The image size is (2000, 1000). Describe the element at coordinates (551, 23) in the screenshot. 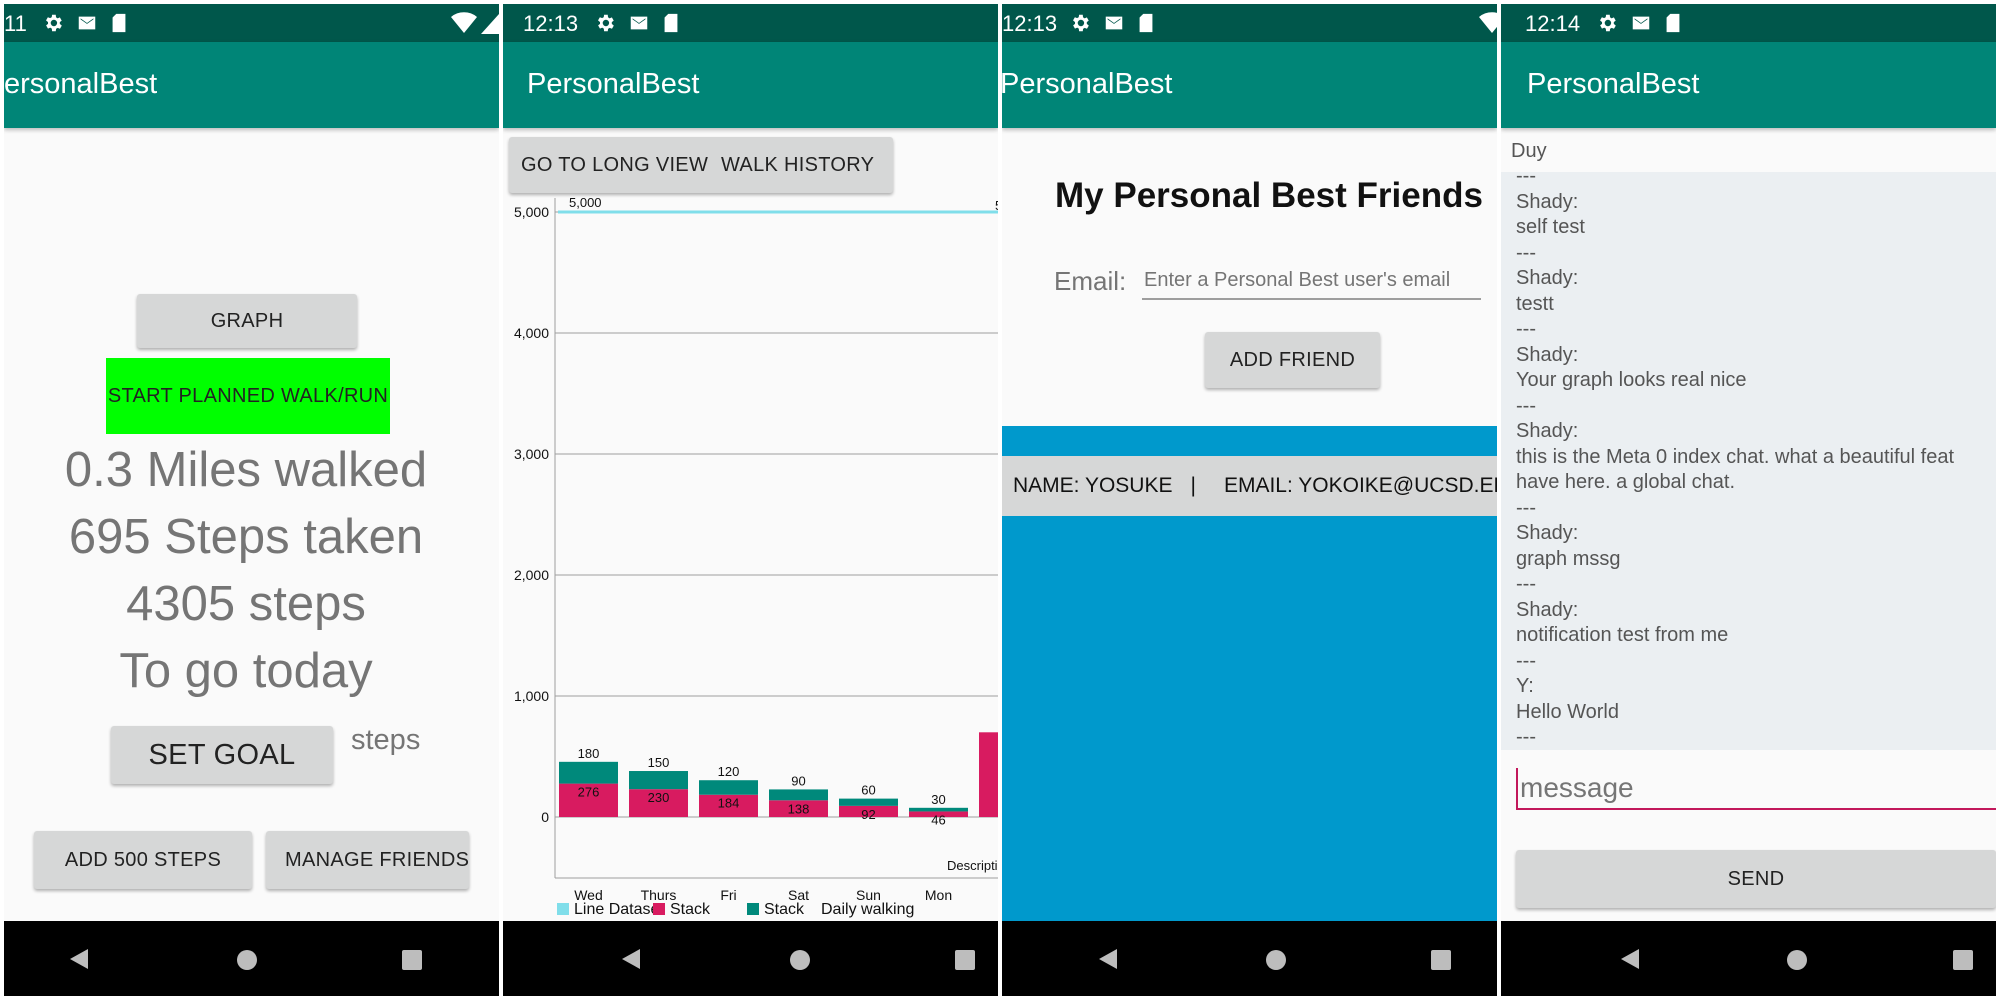

I see `status-time: 12:13` at that location.